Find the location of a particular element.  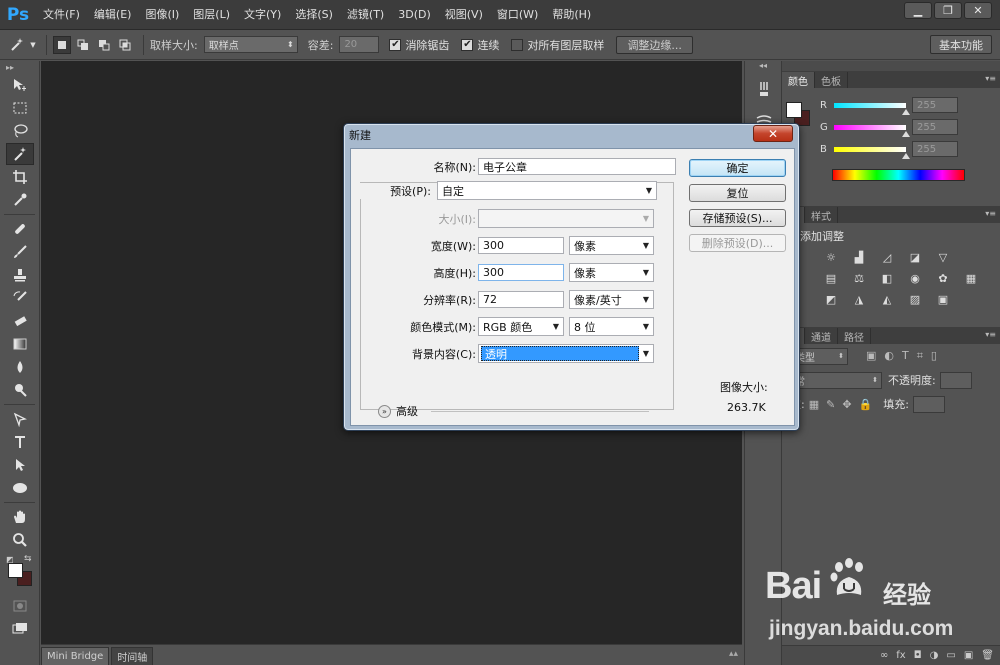

invert-icon: ◩ is located at coordinates (831, 299).